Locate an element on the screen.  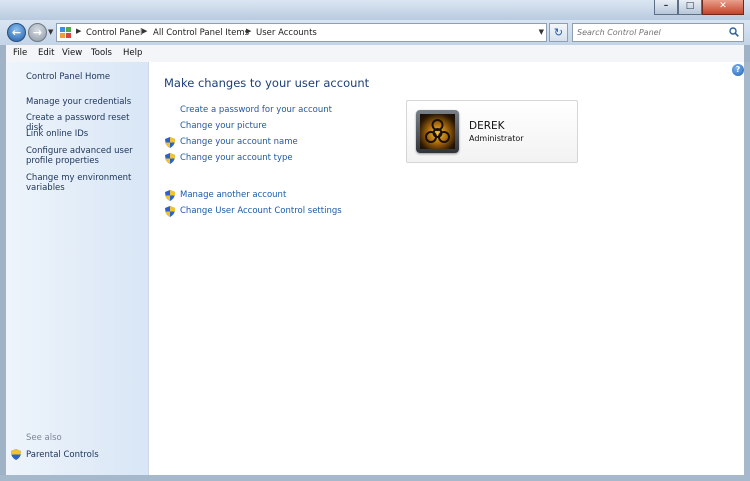
change-account-name-link: Change your account name is located at coordinates (239, 142).